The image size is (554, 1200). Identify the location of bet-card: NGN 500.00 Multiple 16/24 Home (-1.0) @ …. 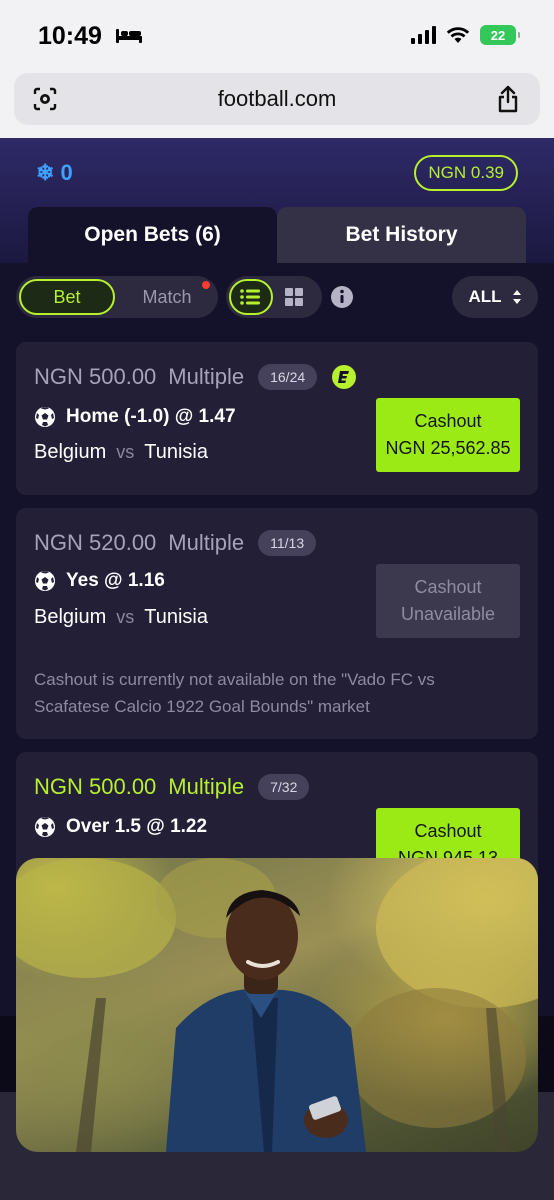
(277, 418).